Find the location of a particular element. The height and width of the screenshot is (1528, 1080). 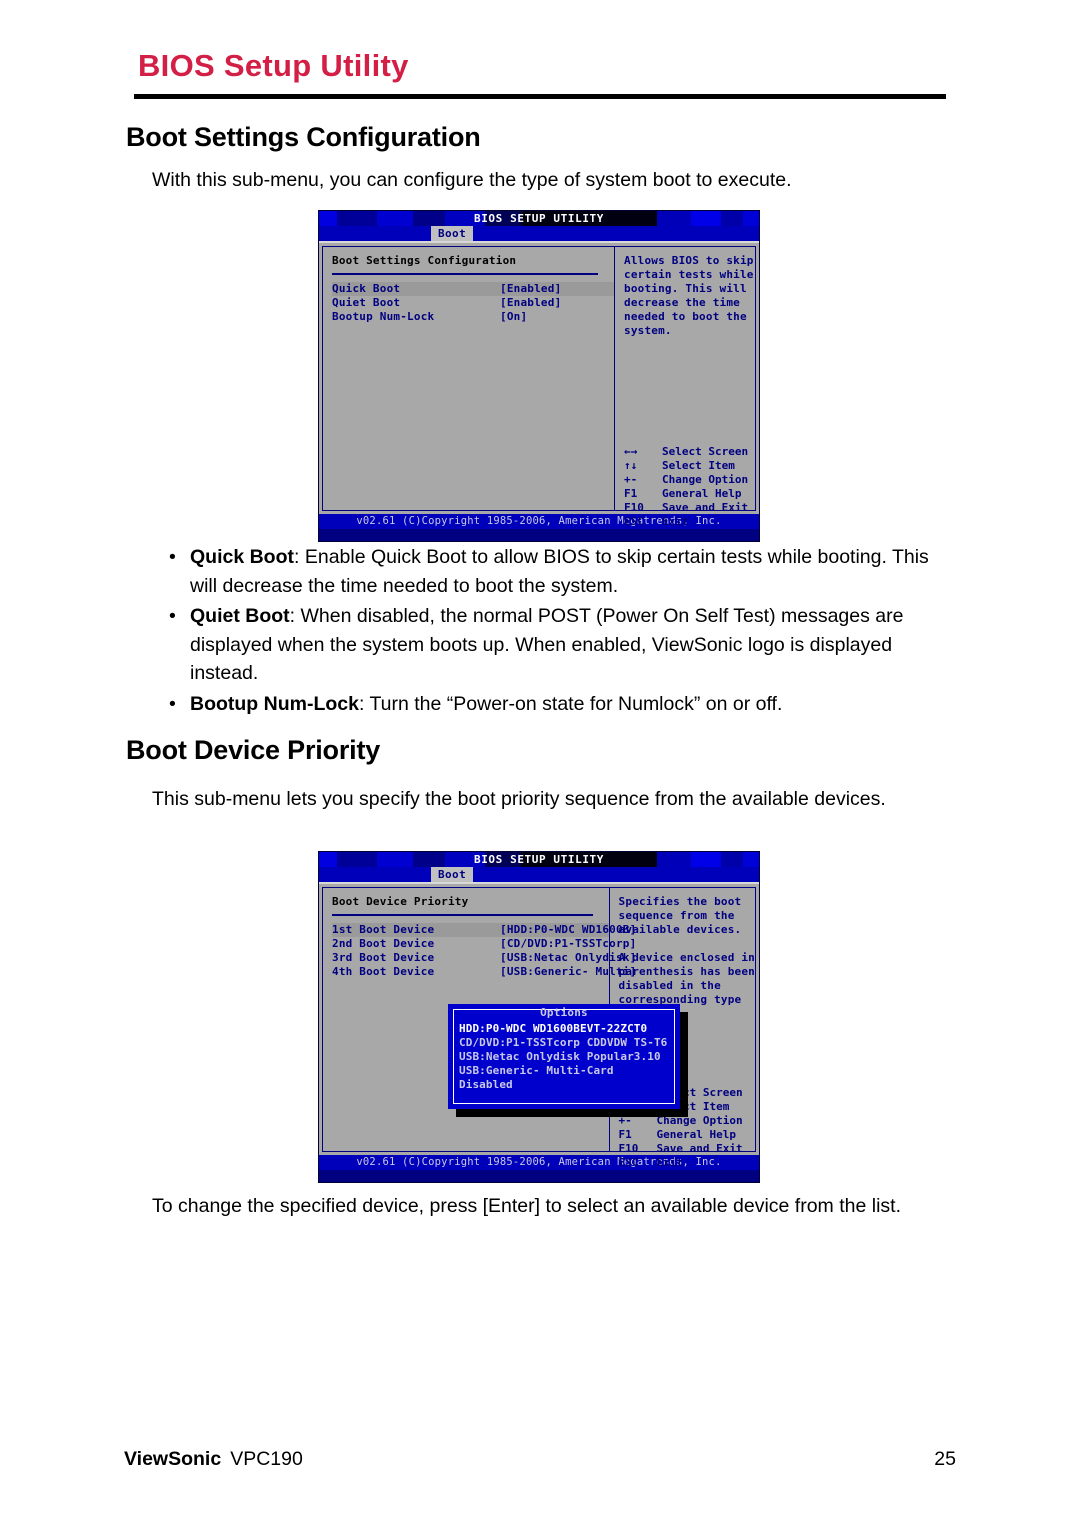

bullet-term: Quick Boot is located at coordinates (242, 557).